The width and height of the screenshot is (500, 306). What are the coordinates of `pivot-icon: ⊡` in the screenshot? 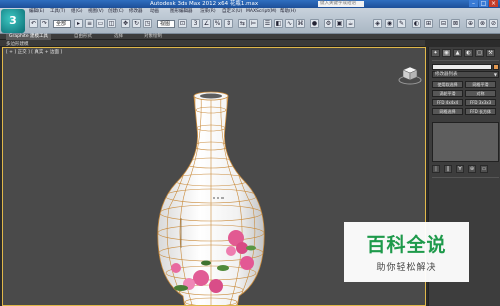 It's located at (182, 23).